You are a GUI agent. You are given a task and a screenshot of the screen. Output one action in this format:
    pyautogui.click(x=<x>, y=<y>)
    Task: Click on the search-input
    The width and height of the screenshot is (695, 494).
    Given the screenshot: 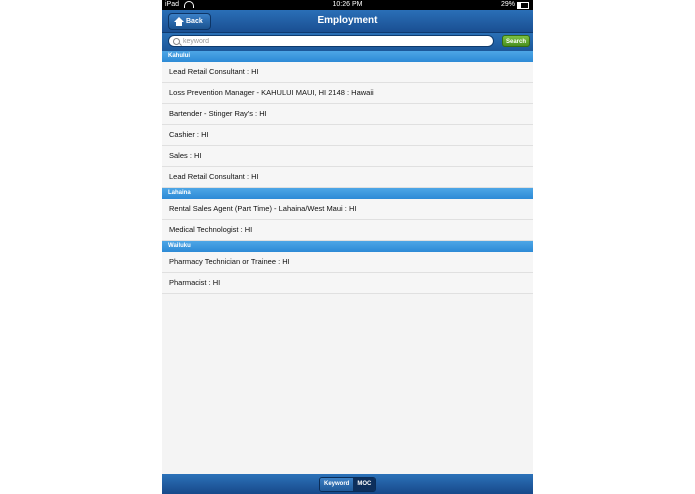 What is the action you would take?
    pyautogui.click(x=328, y=41)
    